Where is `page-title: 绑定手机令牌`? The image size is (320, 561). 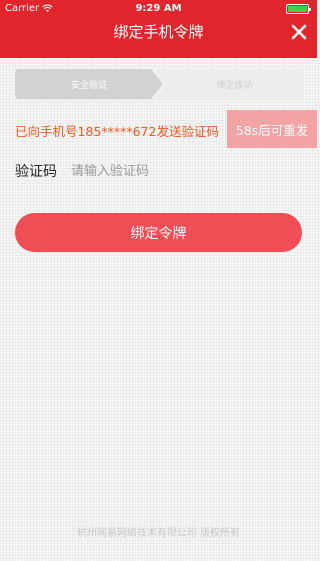 page-title: 绑定手机令牌 is located at coordinates (158, 32).